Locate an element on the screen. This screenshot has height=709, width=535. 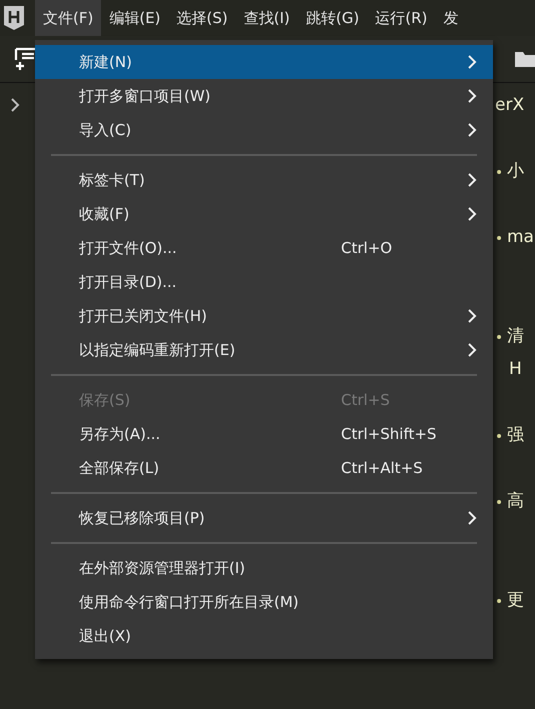
code-text: 清 is located at coordinates (515, 336).